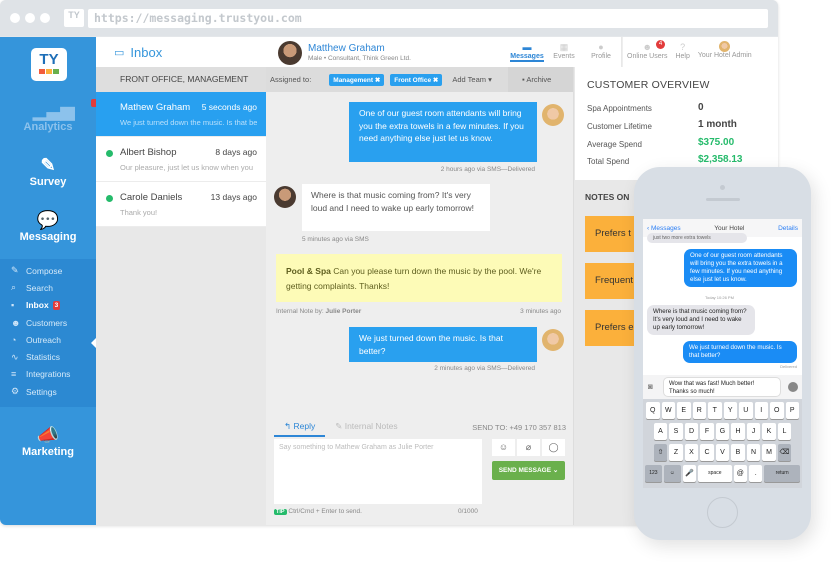 This screenshot has width=840, height=565. What do you see at coordinates (487, 169) in the screenshot?
I see `message-meta: 2 hours ago via SMS—Delivered` at bounding box center [487, 169].